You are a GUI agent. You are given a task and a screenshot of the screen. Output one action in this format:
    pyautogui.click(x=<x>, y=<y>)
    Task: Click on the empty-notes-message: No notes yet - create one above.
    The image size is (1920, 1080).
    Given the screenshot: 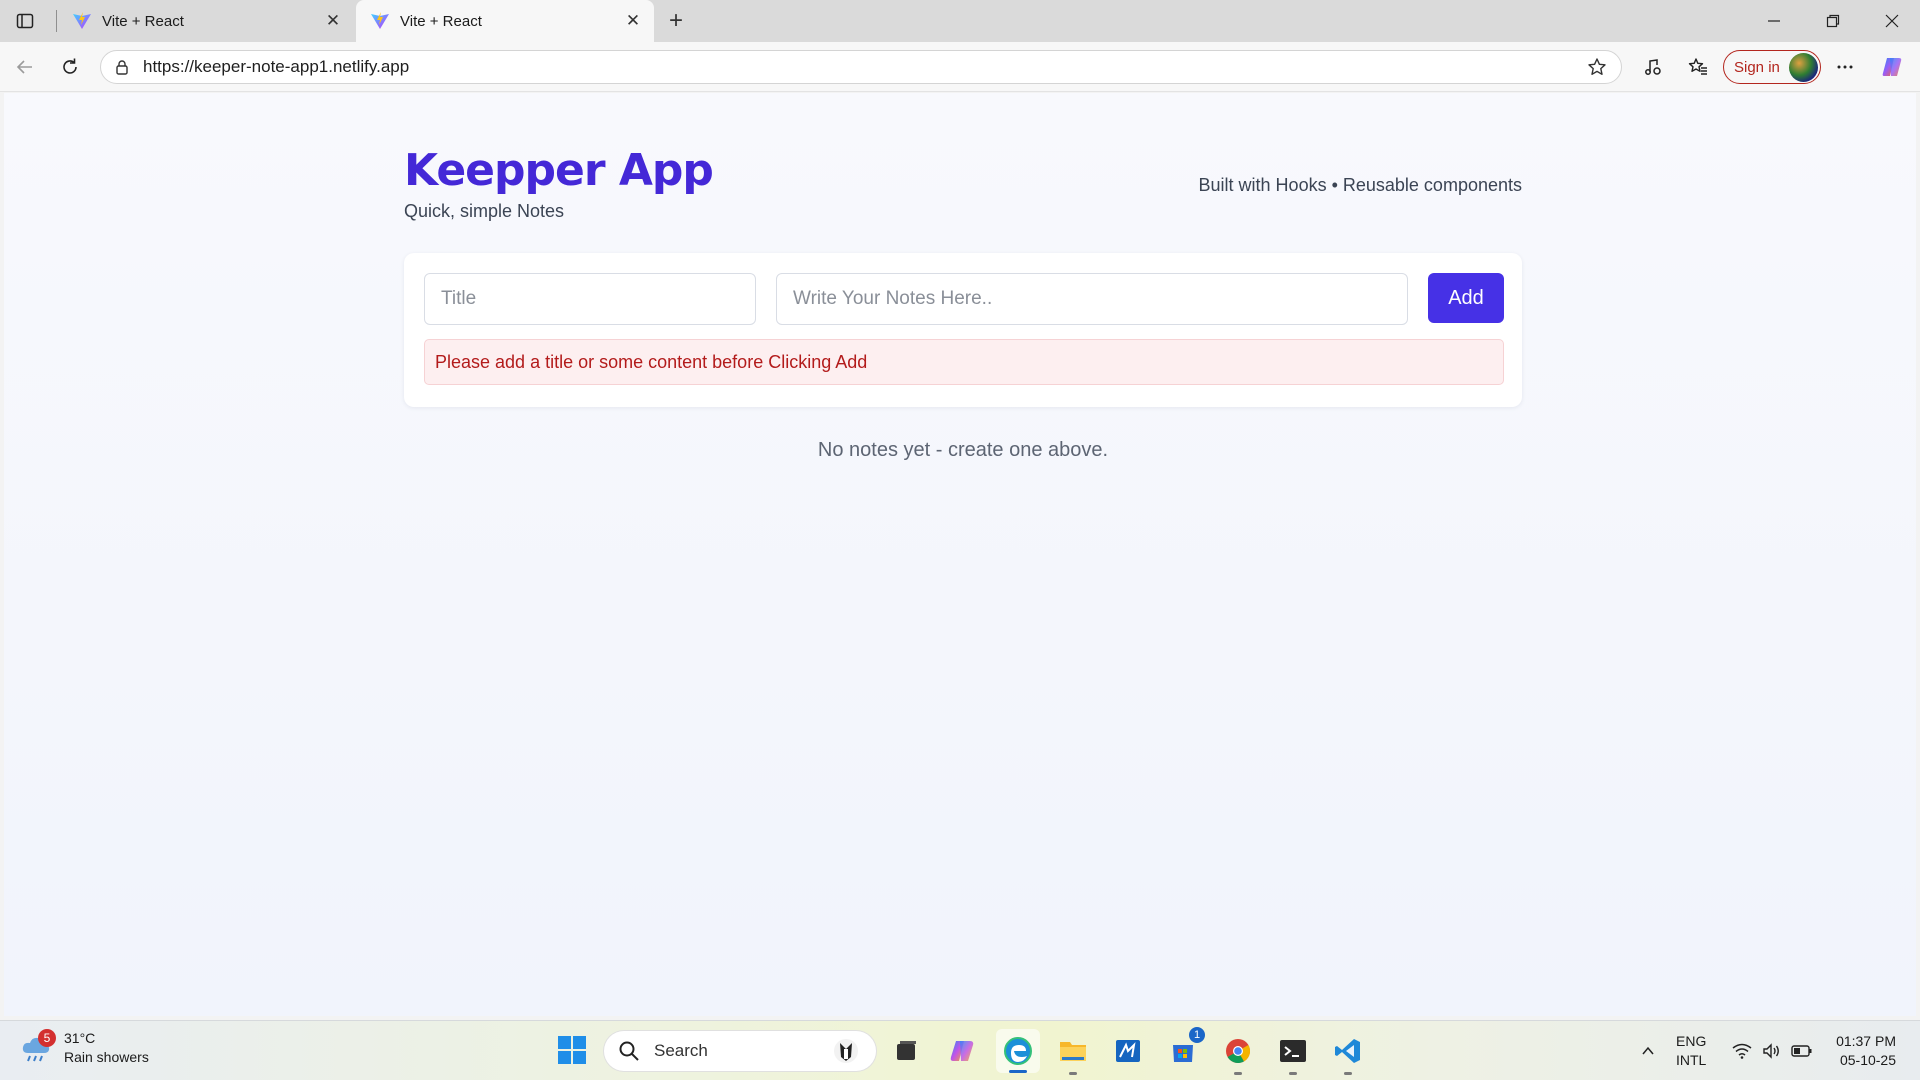 What is the action you would take?
    pyautogui.click(x=963, y=450)
    